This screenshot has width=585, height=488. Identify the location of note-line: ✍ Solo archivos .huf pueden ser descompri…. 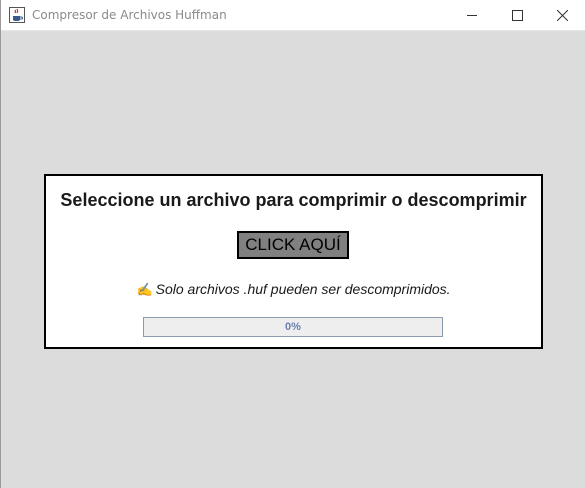
(293, 289).